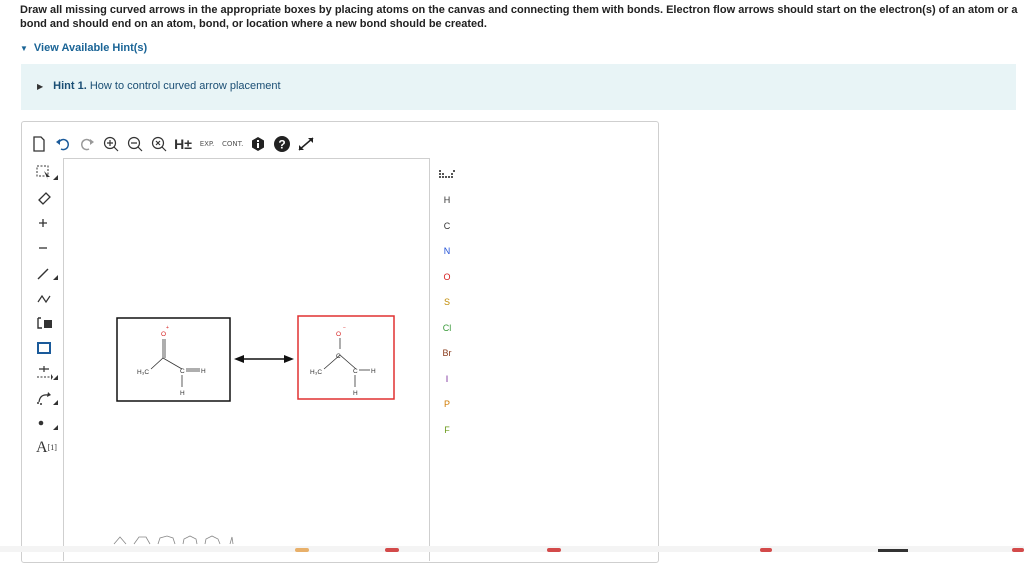 This screenshot has height=566, width=1024. What do you see at coordinates (447, 354) in the screenshot?
I see `atom-button-br: Br` at bounding box center [447, 354].